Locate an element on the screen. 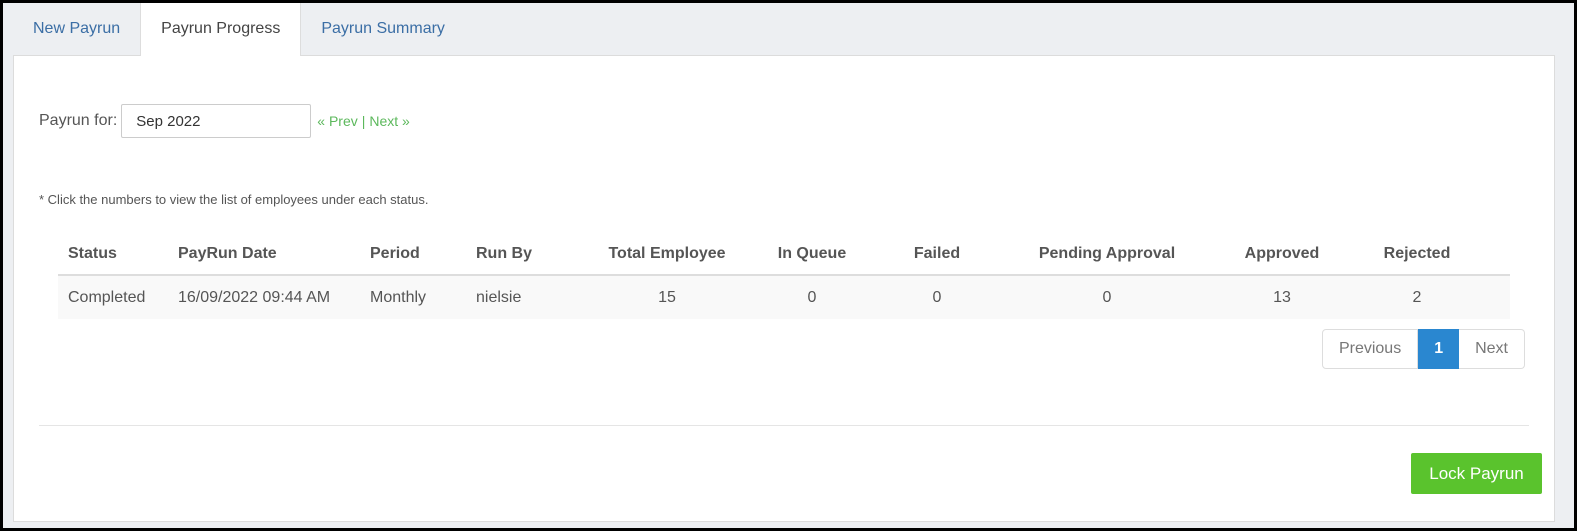 Image resolution: width=1577 pixels, height=531 pixels. approved-count-link: 13 is located at coordinates (1282, 297).